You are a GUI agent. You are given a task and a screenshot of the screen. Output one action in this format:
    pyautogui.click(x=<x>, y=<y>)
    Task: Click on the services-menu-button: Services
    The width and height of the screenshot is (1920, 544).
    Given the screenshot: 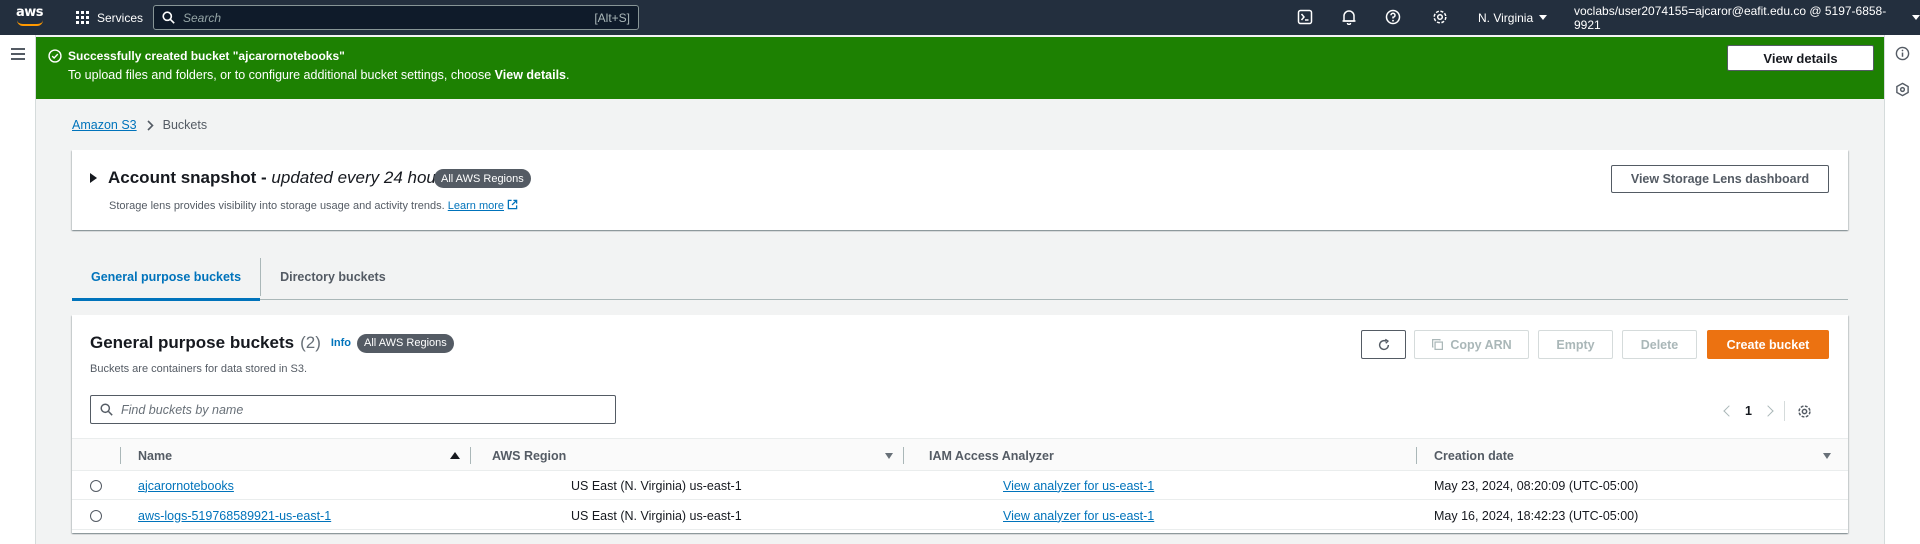 What is the action you would take?
    pyautogui.click(x=109, y=17)
    